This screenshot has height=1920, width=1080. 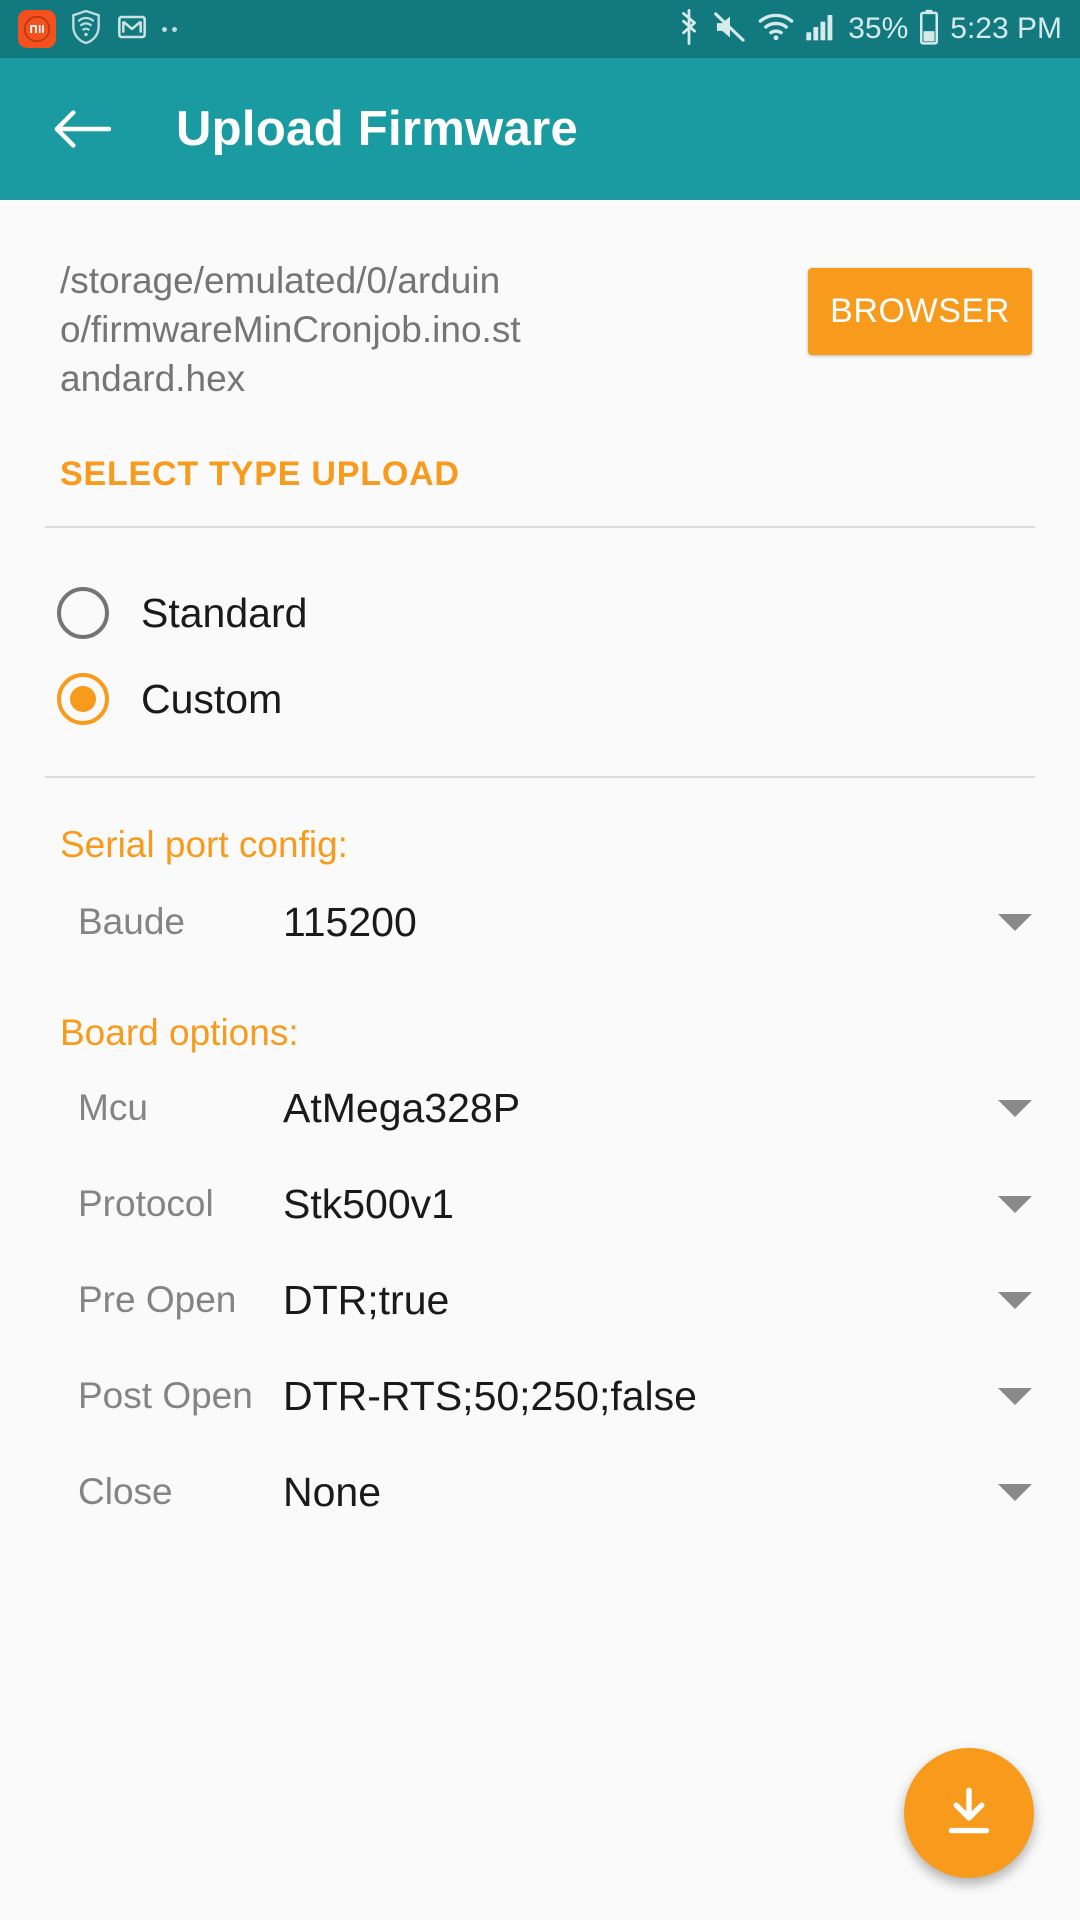 What do you see at coordinates (169, 29) in the screenshot?
I see `more-notifications-icon` at bounding box center [169, 29].